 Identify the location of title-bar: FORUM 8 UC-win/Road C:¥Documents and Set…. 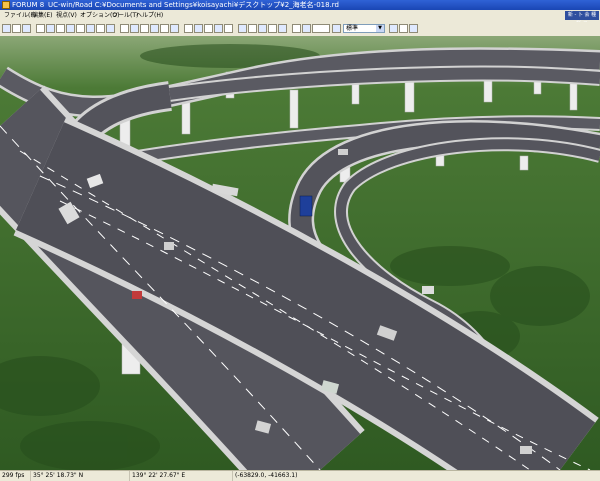
(300, 5).